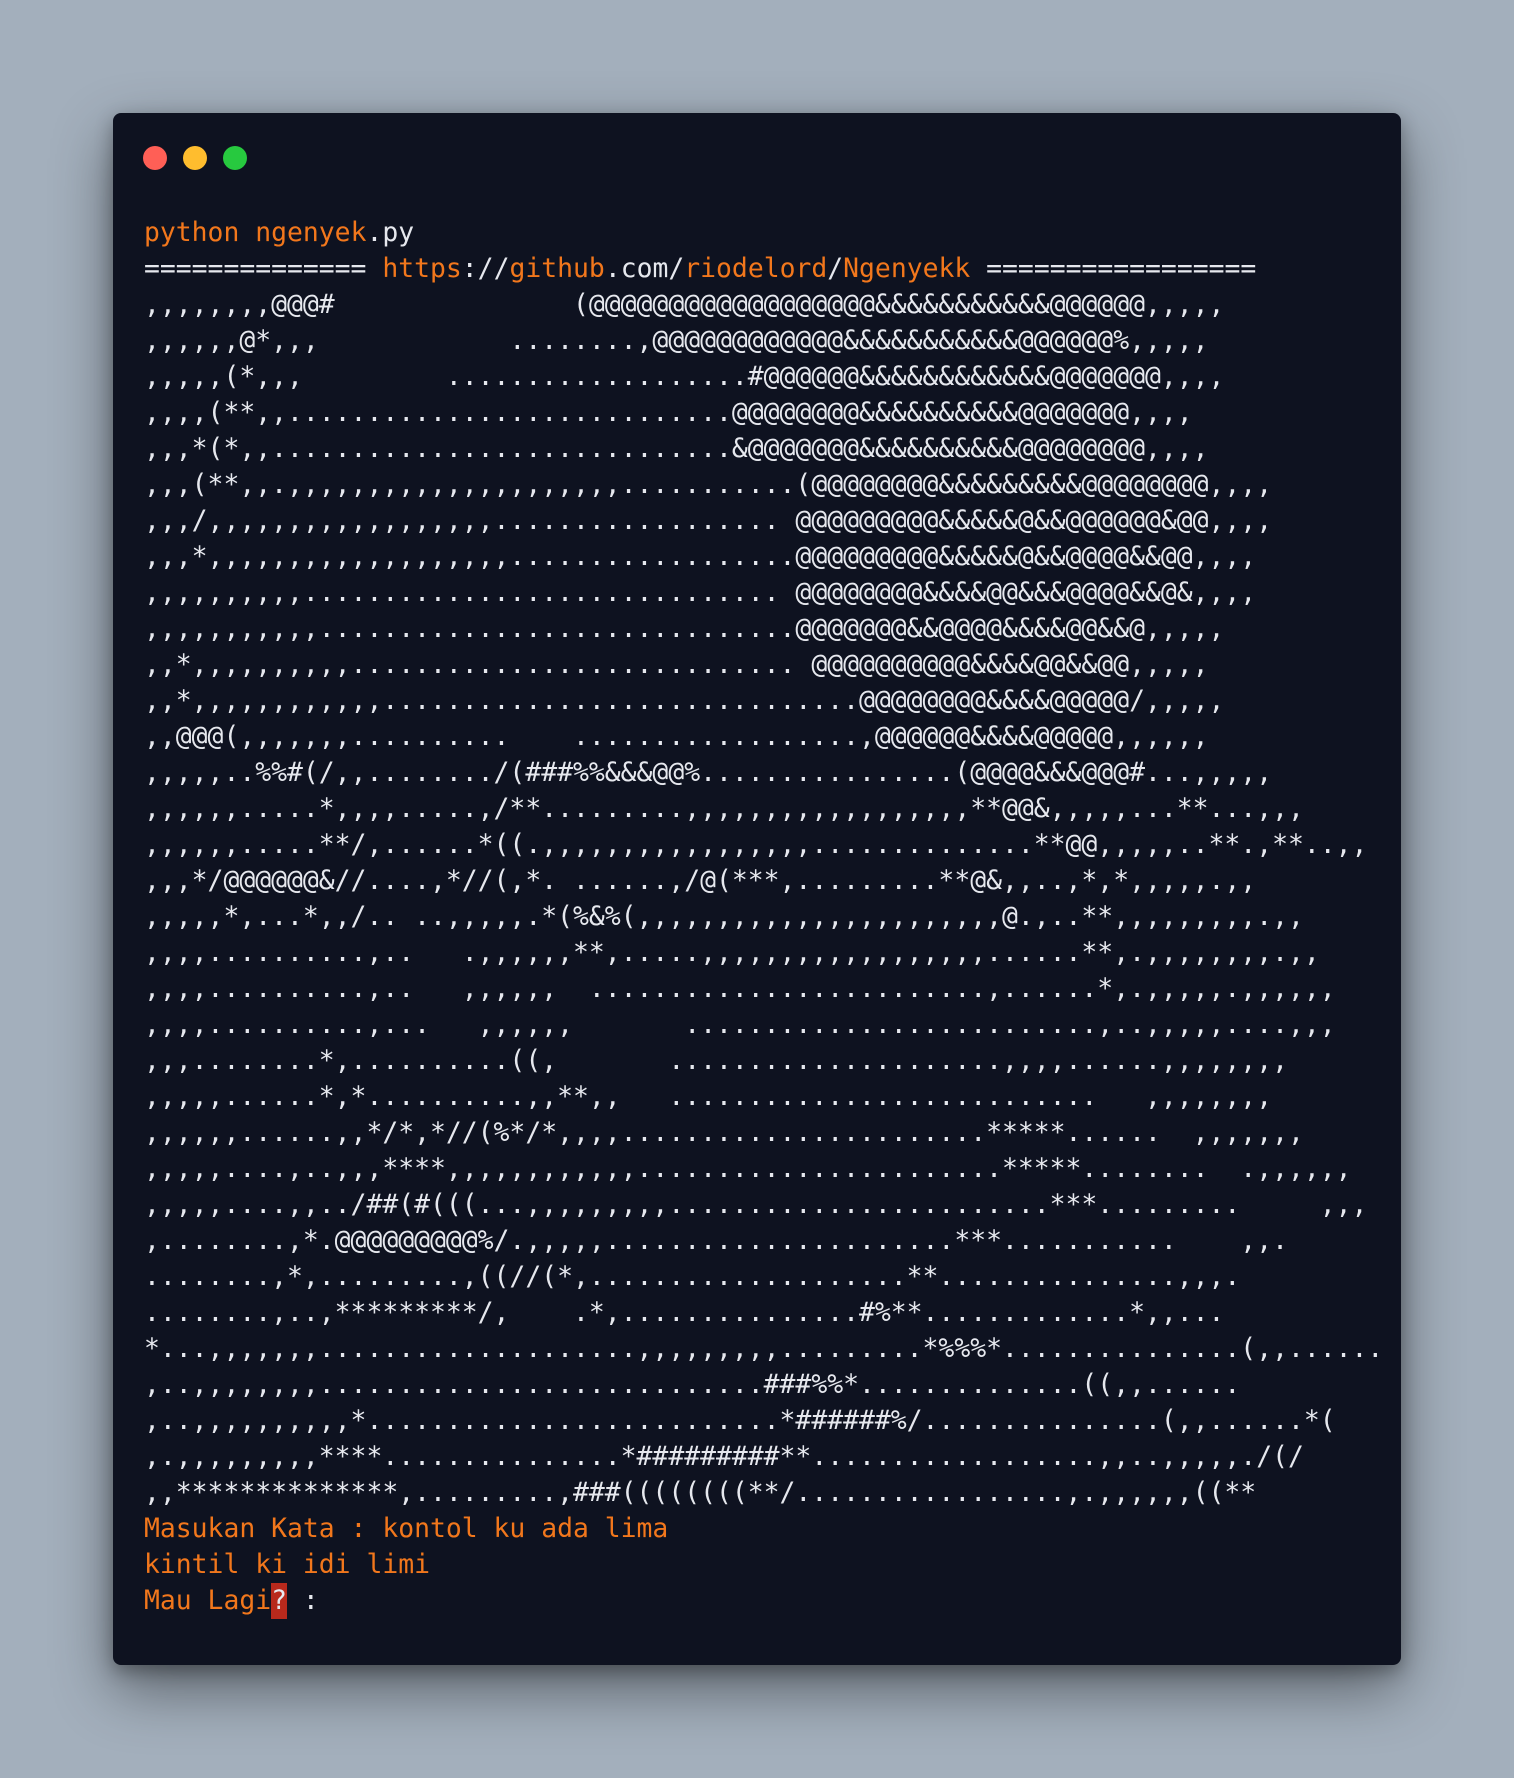  What do you see at coordinates (303, 1600) in the screenshot?
I see `again-prompt-suffix: :` at bounding box center [303, 1600].